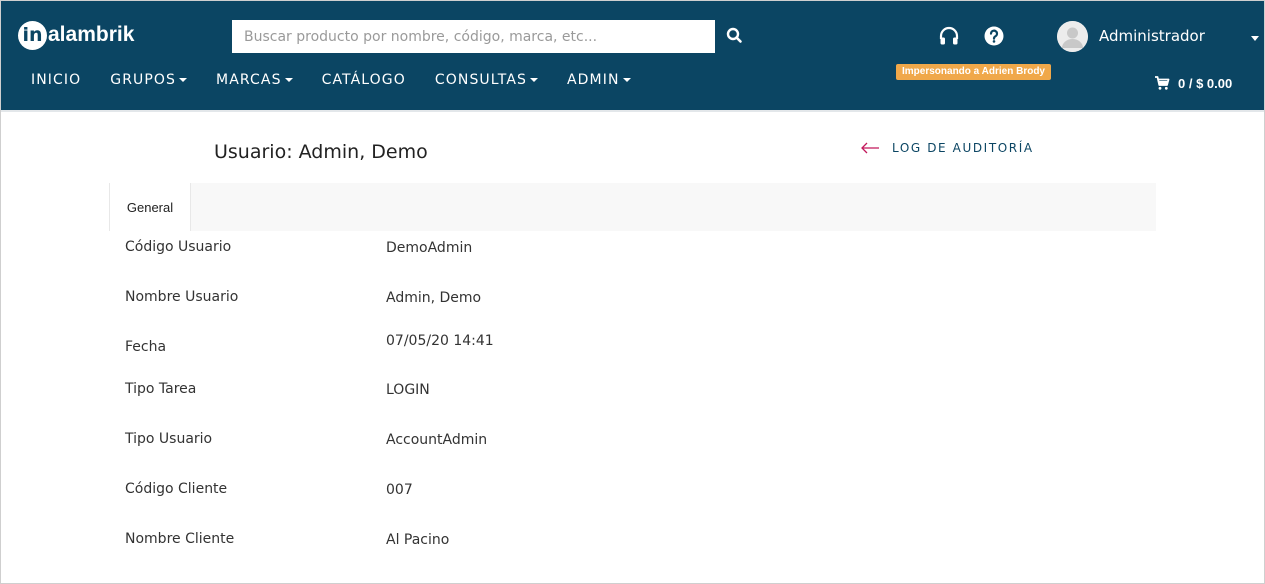  I want to click on page-title: Usuario: Admin, Demo, so click(321, 152).